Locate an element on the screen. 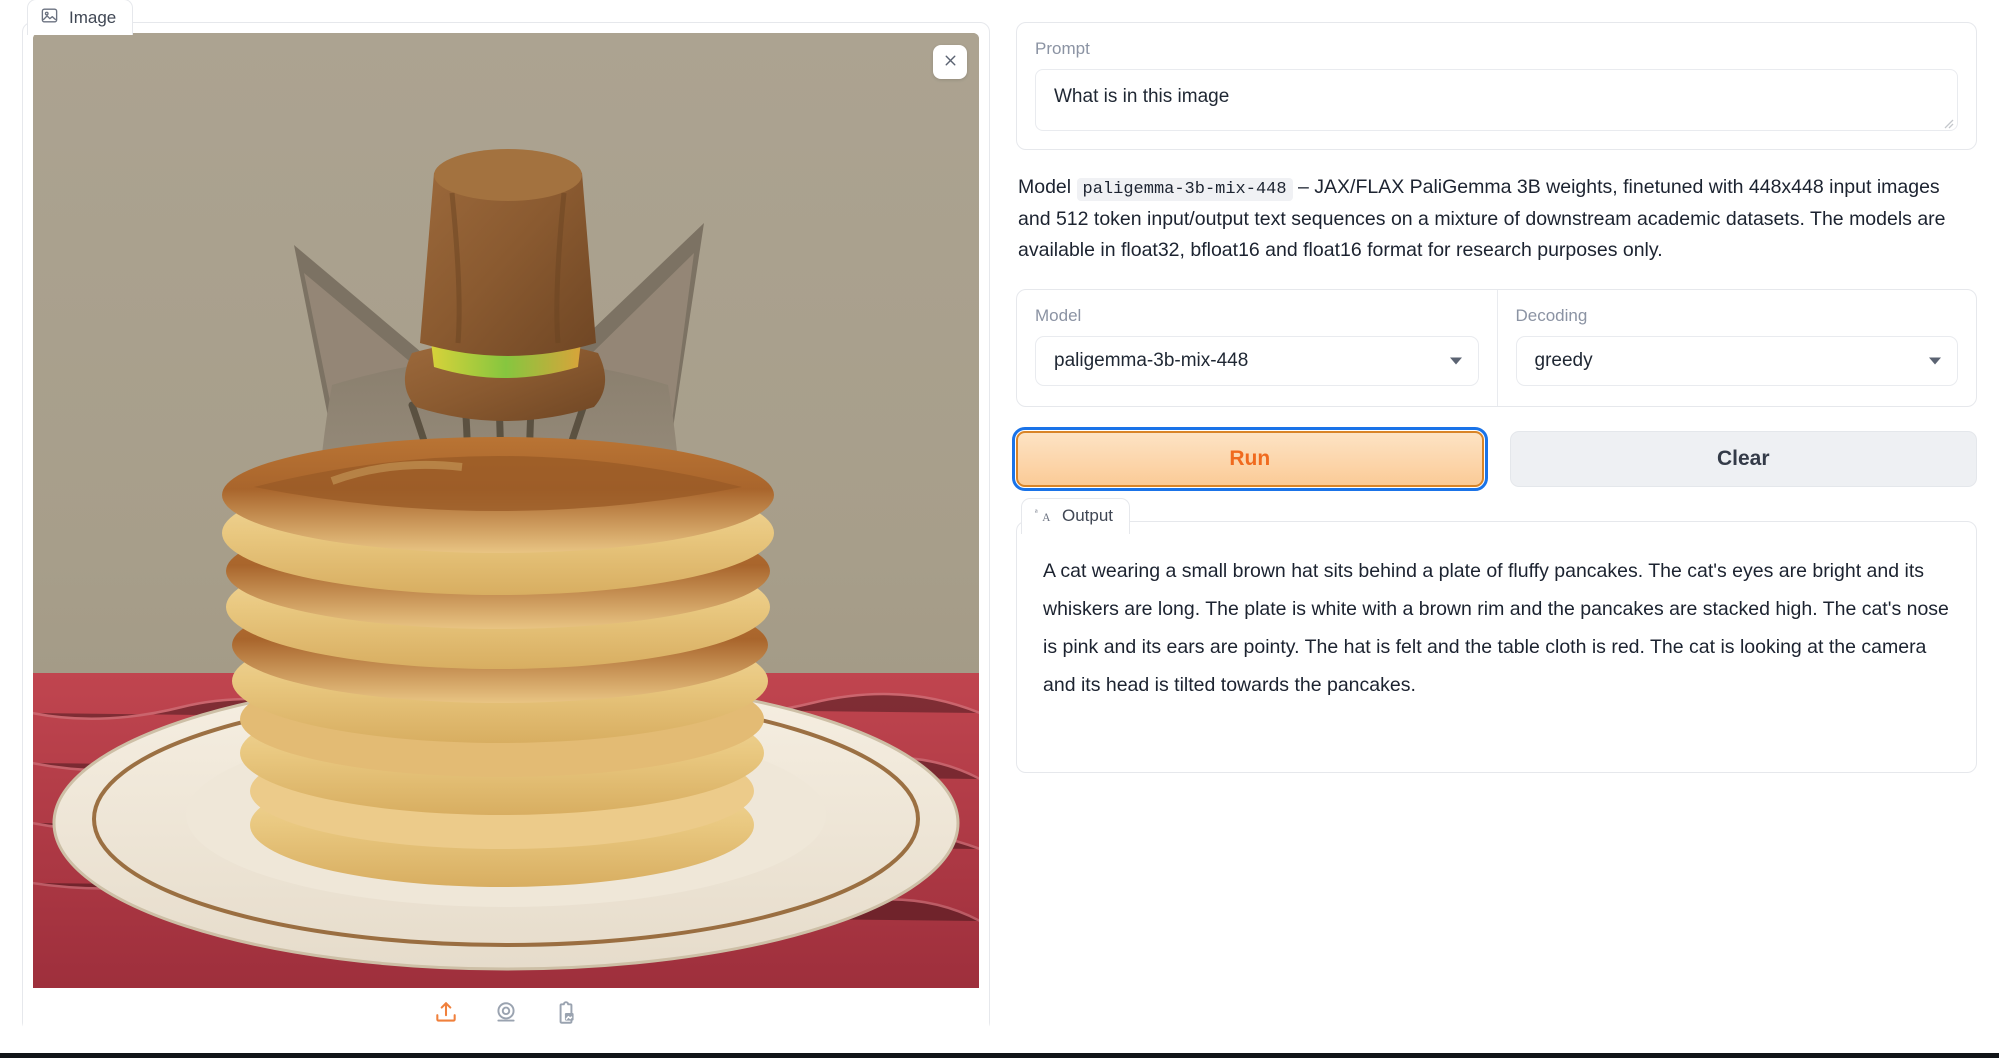  model-label: Model is located at coordinates (1058, 315).